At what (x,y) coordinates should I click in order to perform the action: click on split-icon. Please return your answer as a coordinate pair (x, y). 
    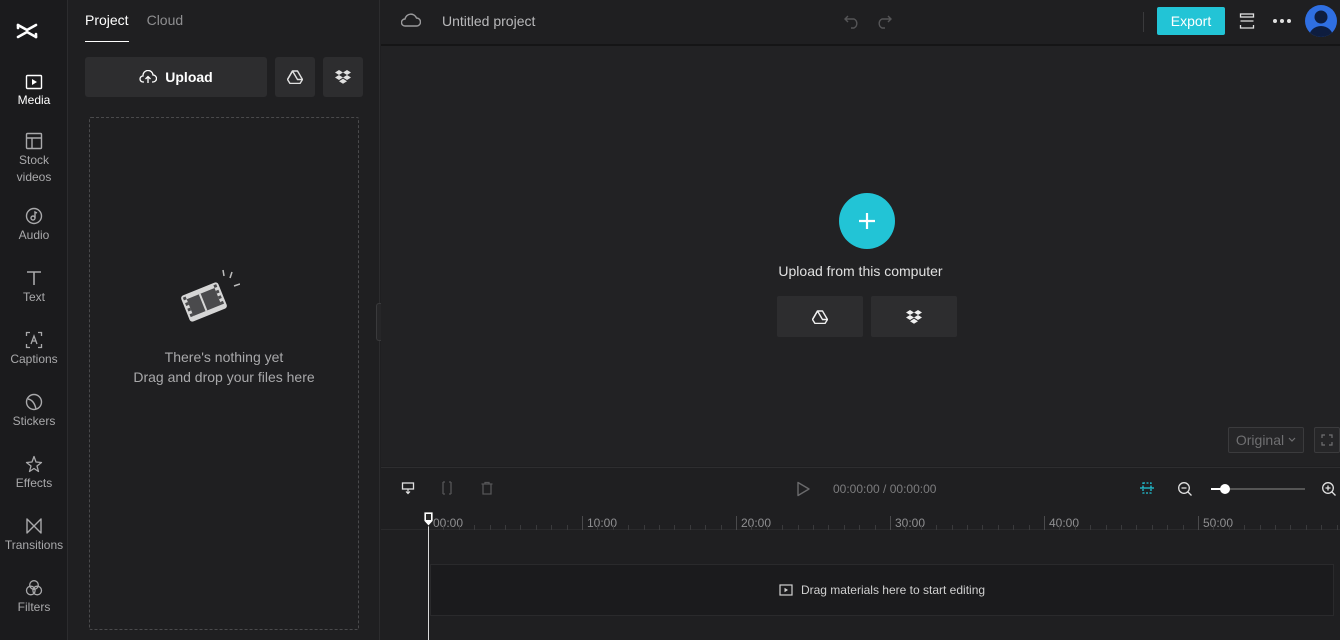
    Looking at the image, I should click on (447, 488).